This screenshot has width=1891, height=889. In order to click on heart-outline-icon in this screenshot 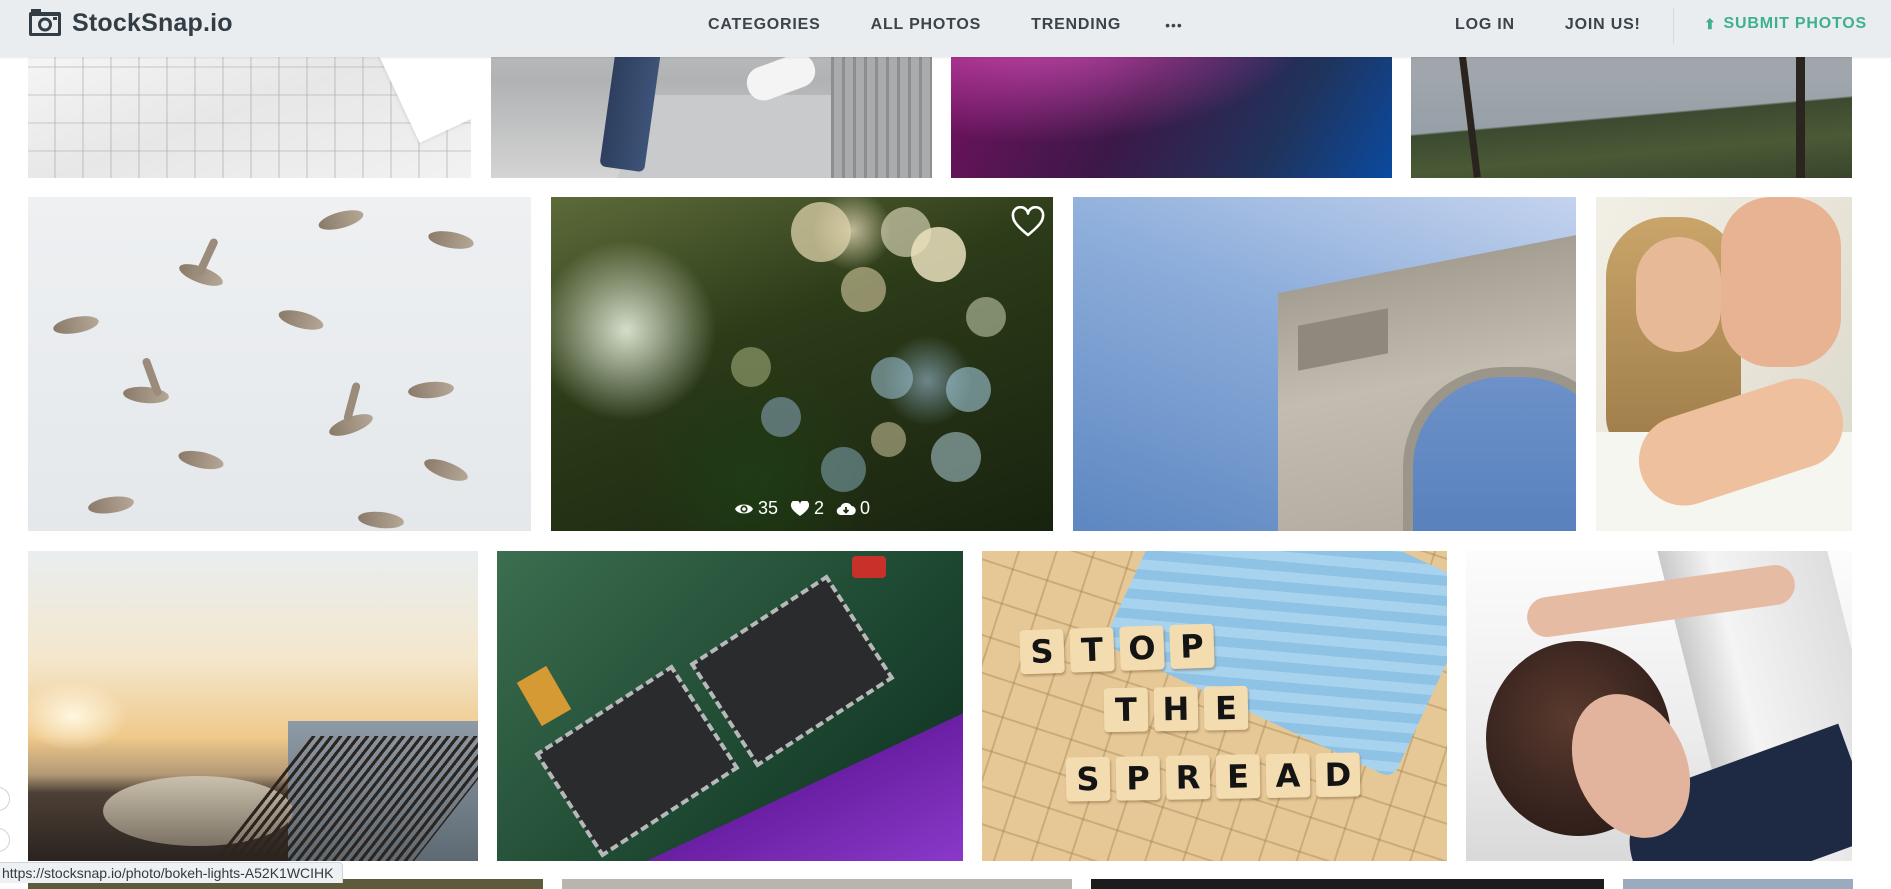, I will do `click(1028, 221)`.